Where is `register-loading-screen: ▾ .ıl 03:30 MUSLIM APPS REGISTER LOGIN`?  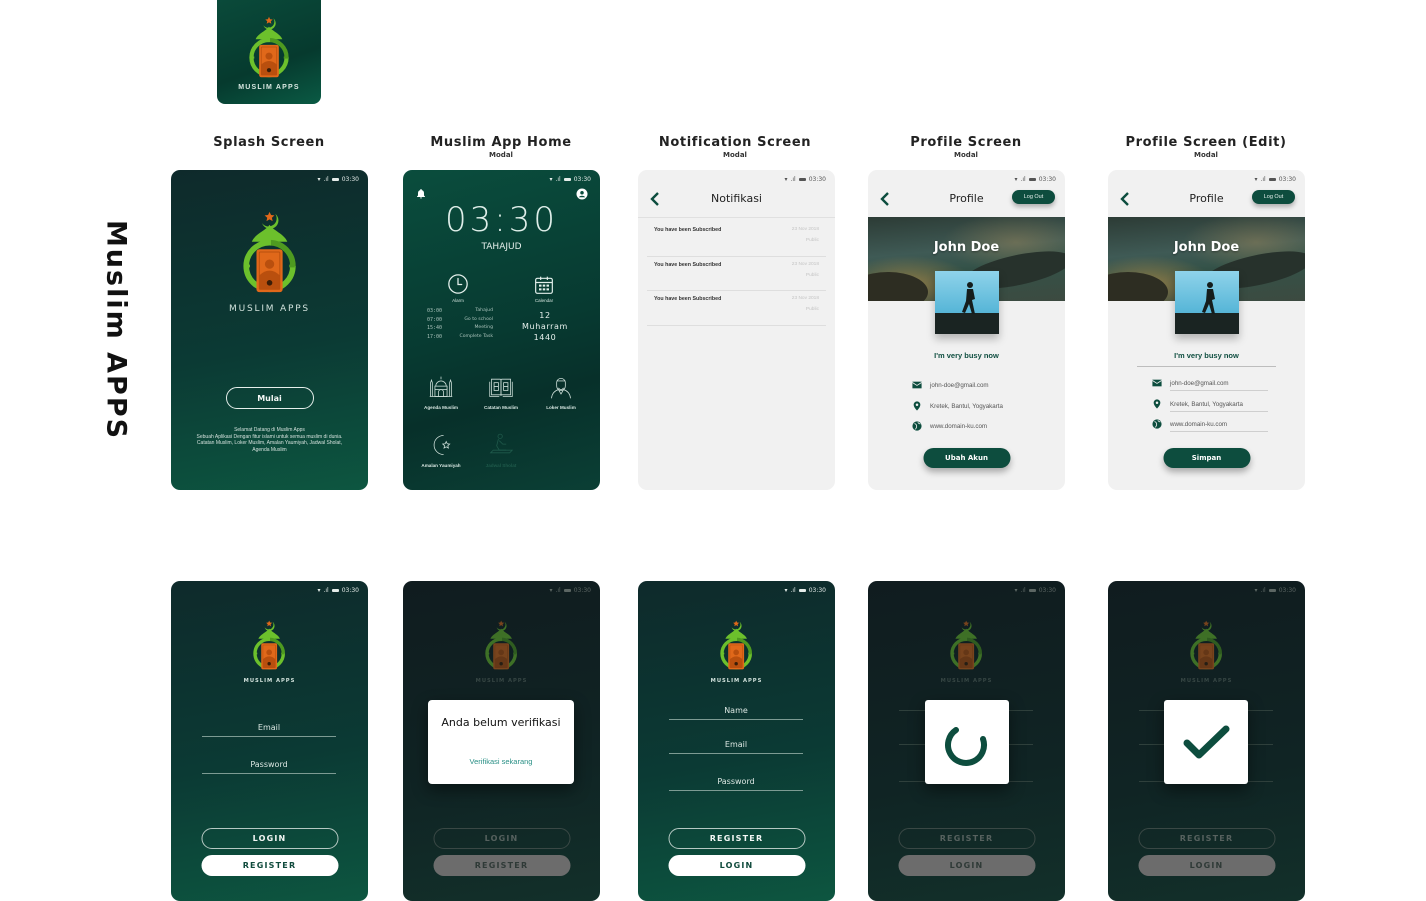 register-loading-screen: ▾ .ıl 03:30 MUSLIM APPS REGISTER LOGIN is located at coordinates (966, 741).